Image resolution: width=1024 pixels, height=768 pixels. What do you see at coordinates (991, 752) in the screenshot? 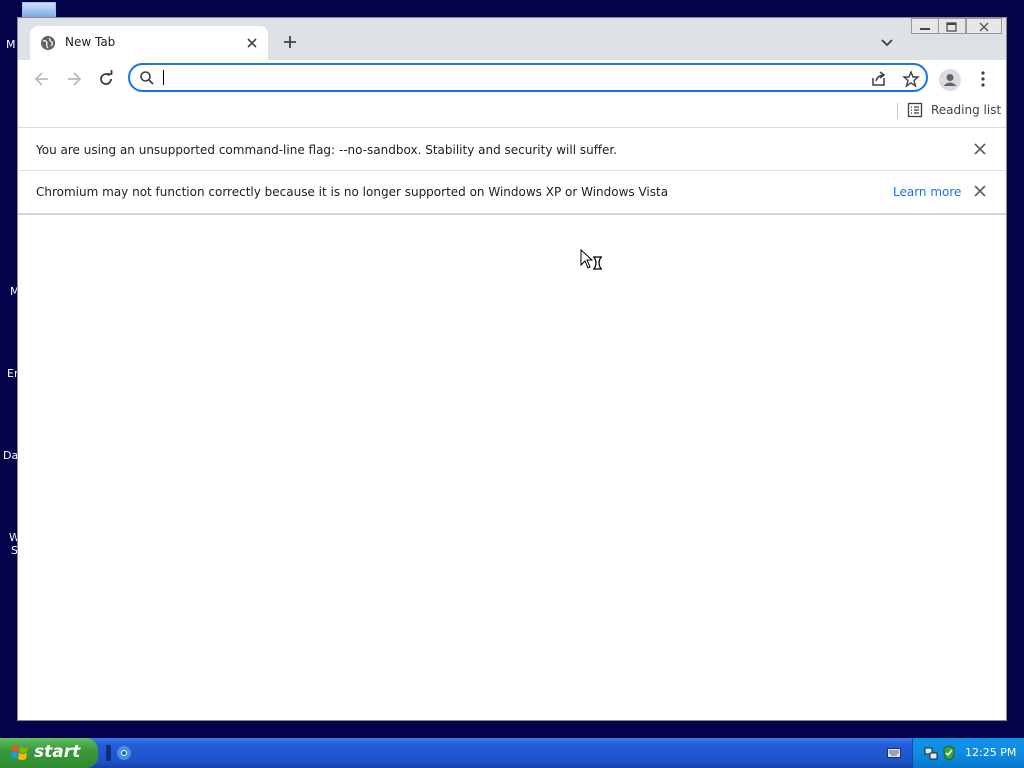
I see `clock: 12:25 PM` at bounding box center [991, 752].